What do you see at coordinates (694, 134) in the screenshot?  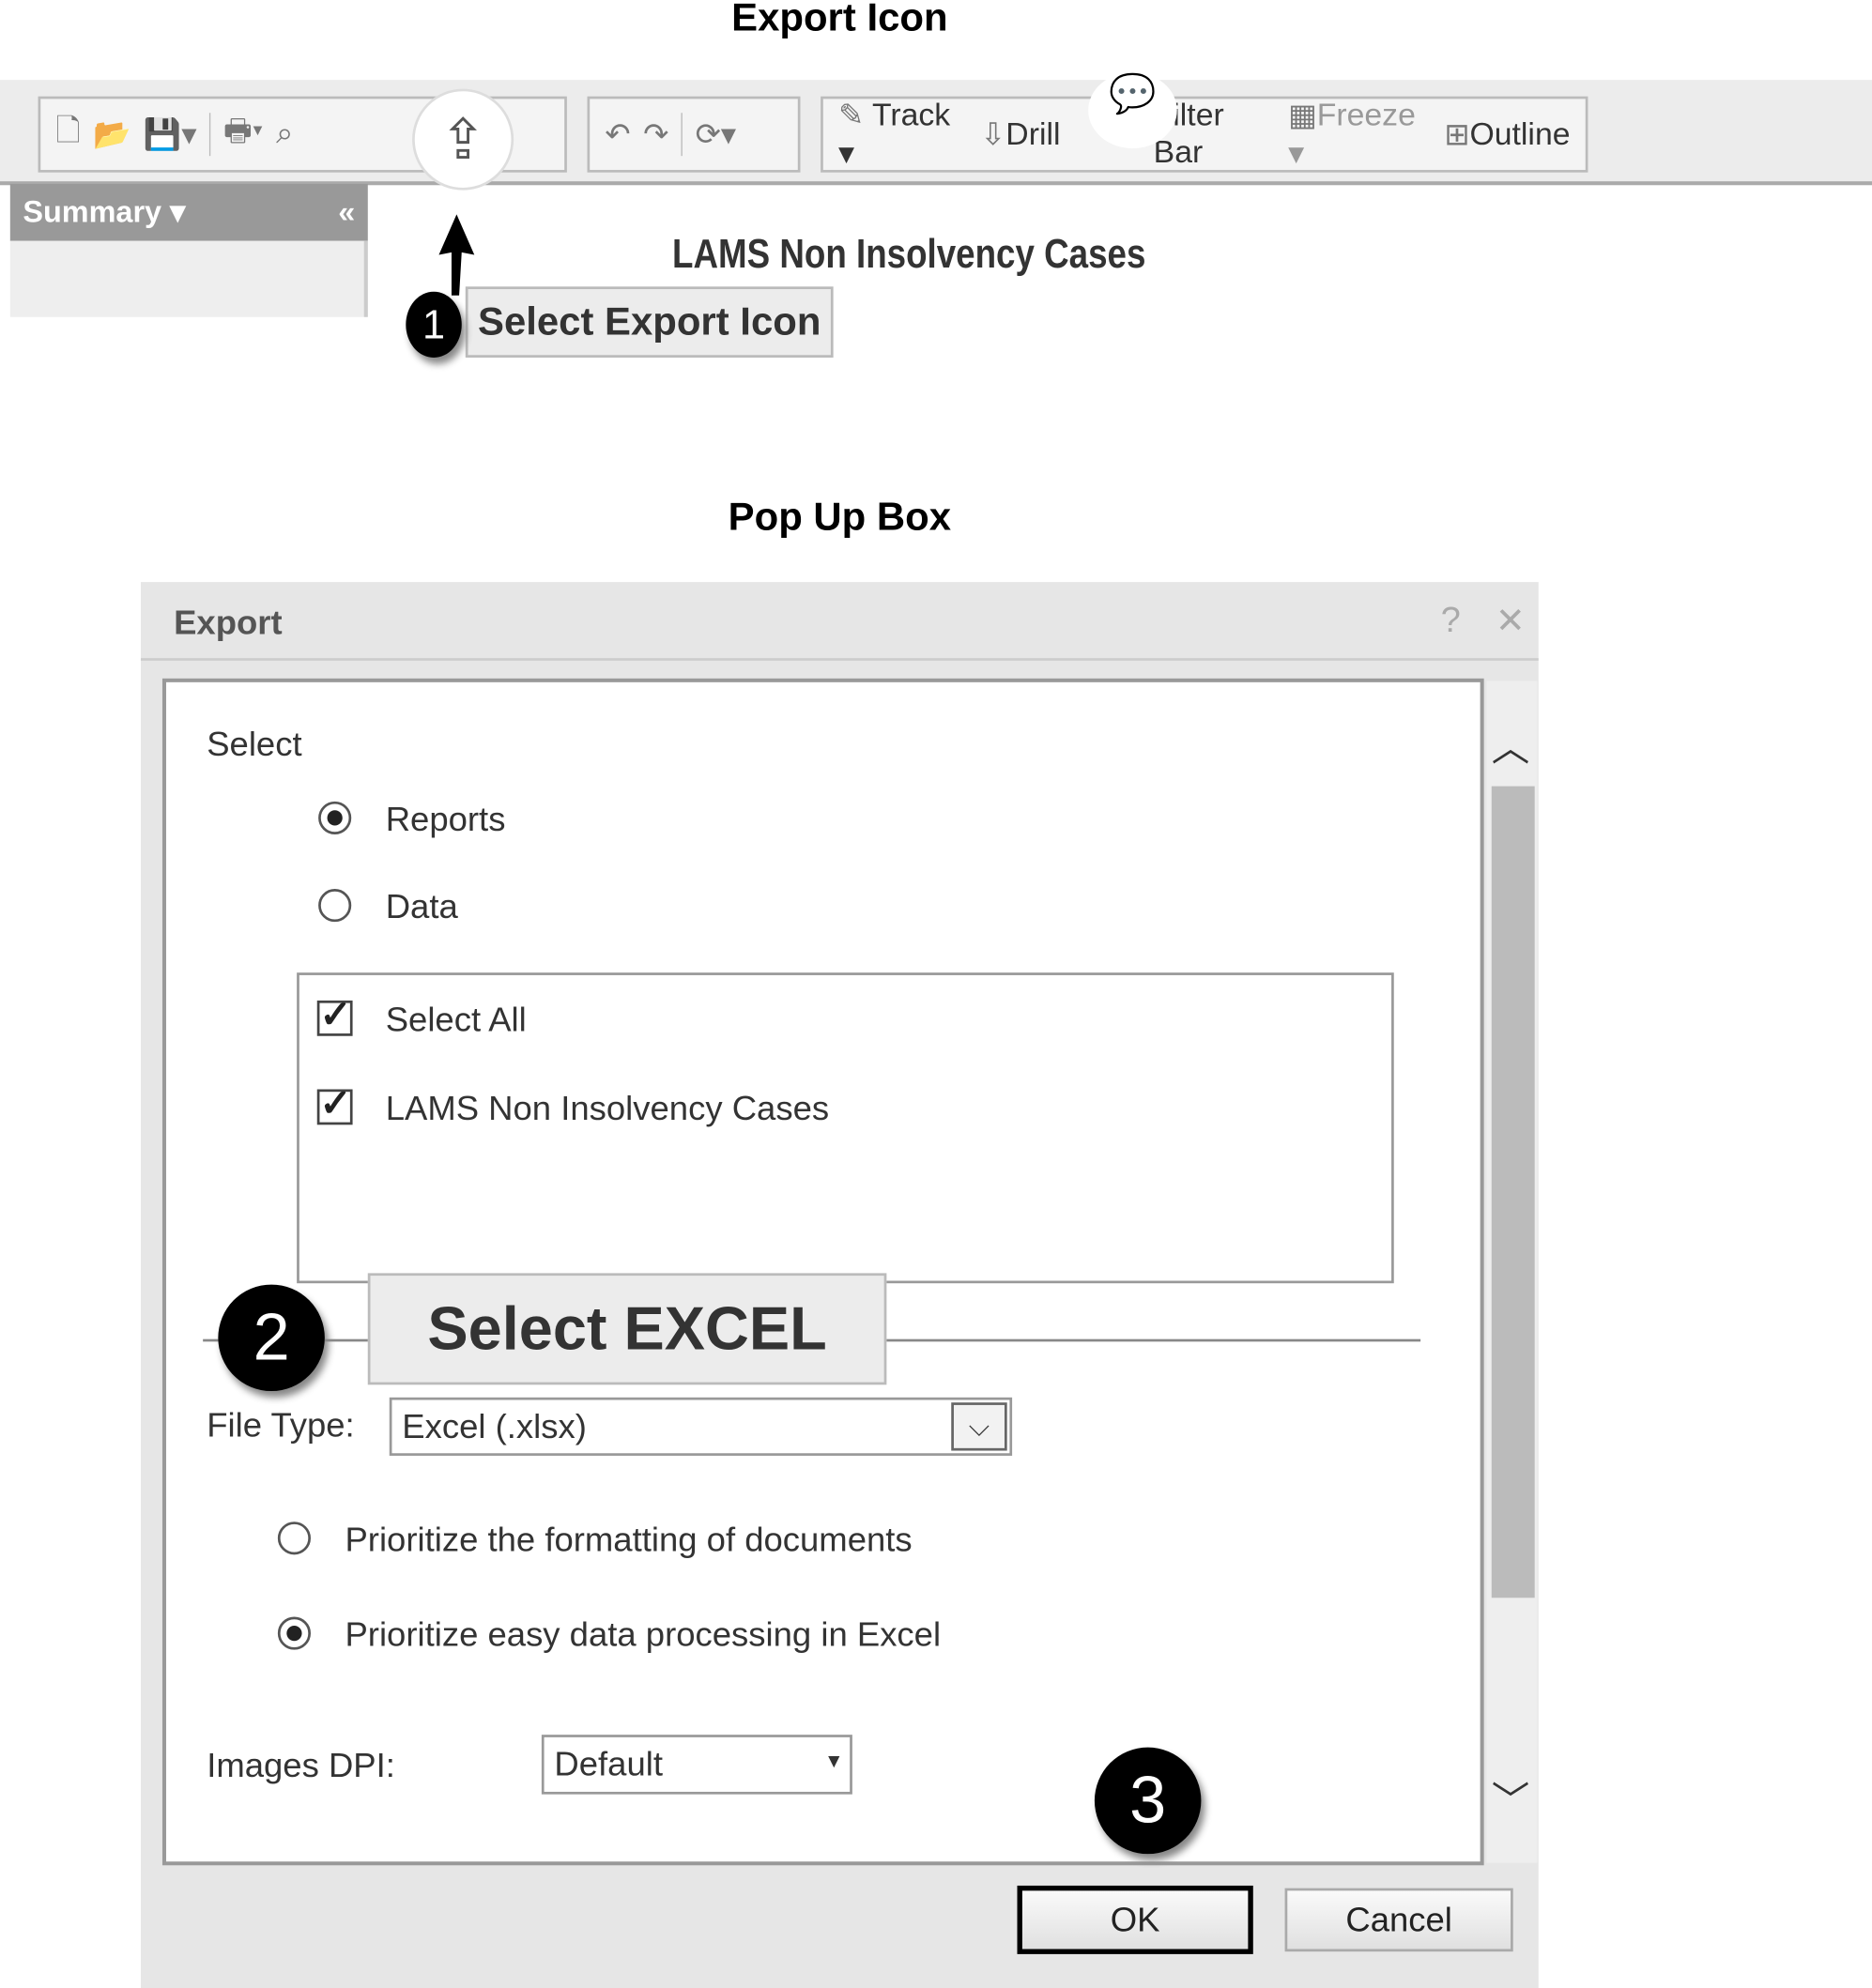 I see `toolbar-group-edit: ↶ ↷ ⟳▾` at bounding box center [694, 134].